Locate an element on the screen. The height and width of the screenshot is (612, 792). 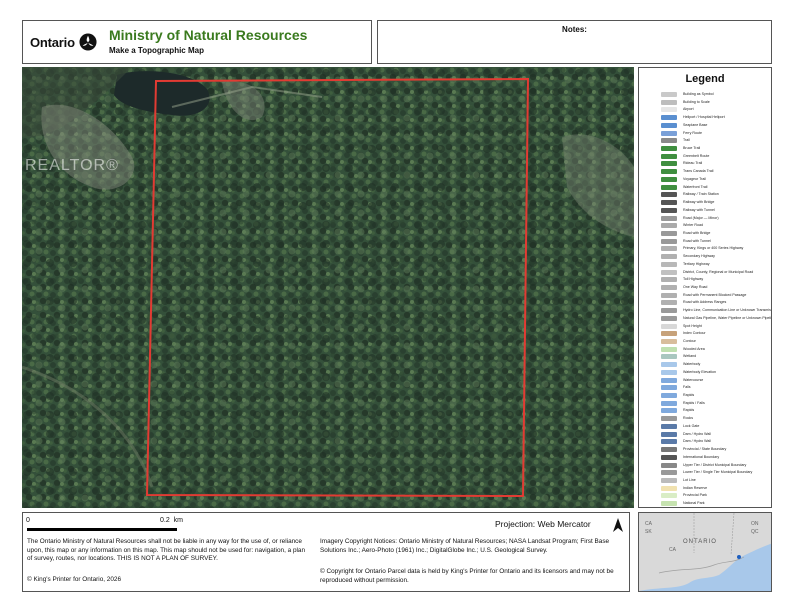
legend-item-label: Lot Line is located at coordinates (689, 479).